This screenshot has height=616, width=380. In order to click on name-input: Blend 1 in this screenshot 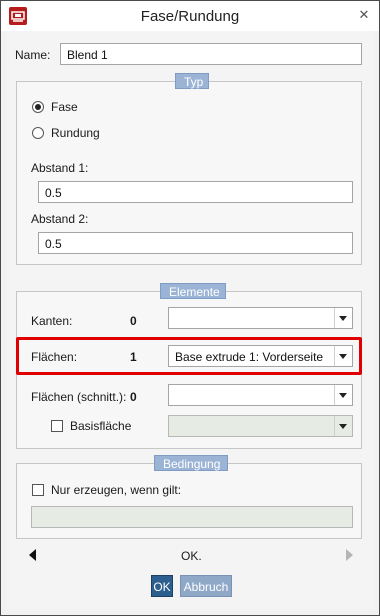, I will do `click(211, 54)`.